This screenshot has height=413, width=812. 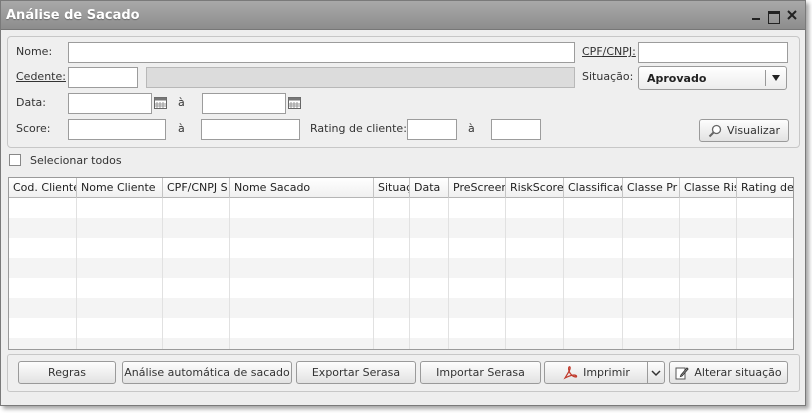 What do you see at coordinates (715, 130) in the screenshot?
I see `magnifier-icon` at bounding box center [715, 130].